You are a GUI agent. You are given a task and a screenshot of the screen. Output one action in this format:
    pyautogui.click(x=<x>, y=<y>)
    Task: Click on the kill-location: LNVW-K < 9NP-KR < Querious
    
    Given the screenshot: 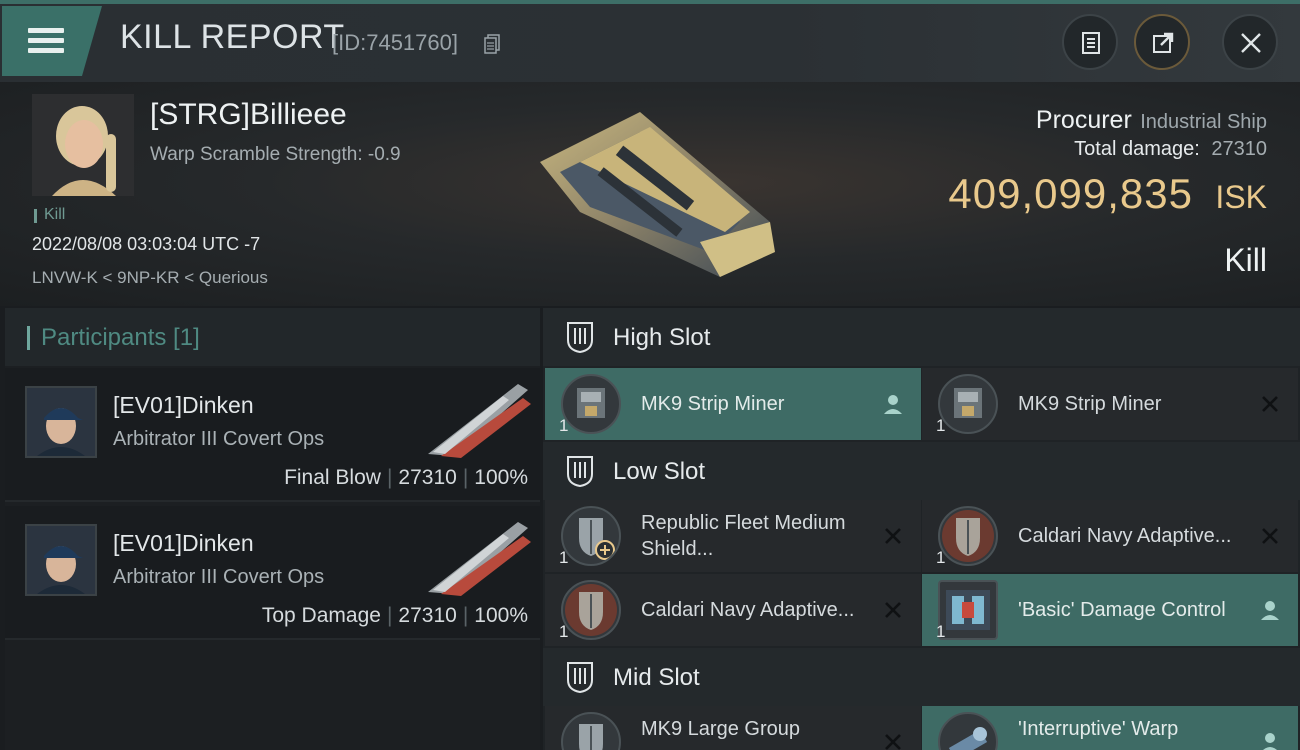 What is the action you would take?
    pyautogui.click(x=150, y=278)
    